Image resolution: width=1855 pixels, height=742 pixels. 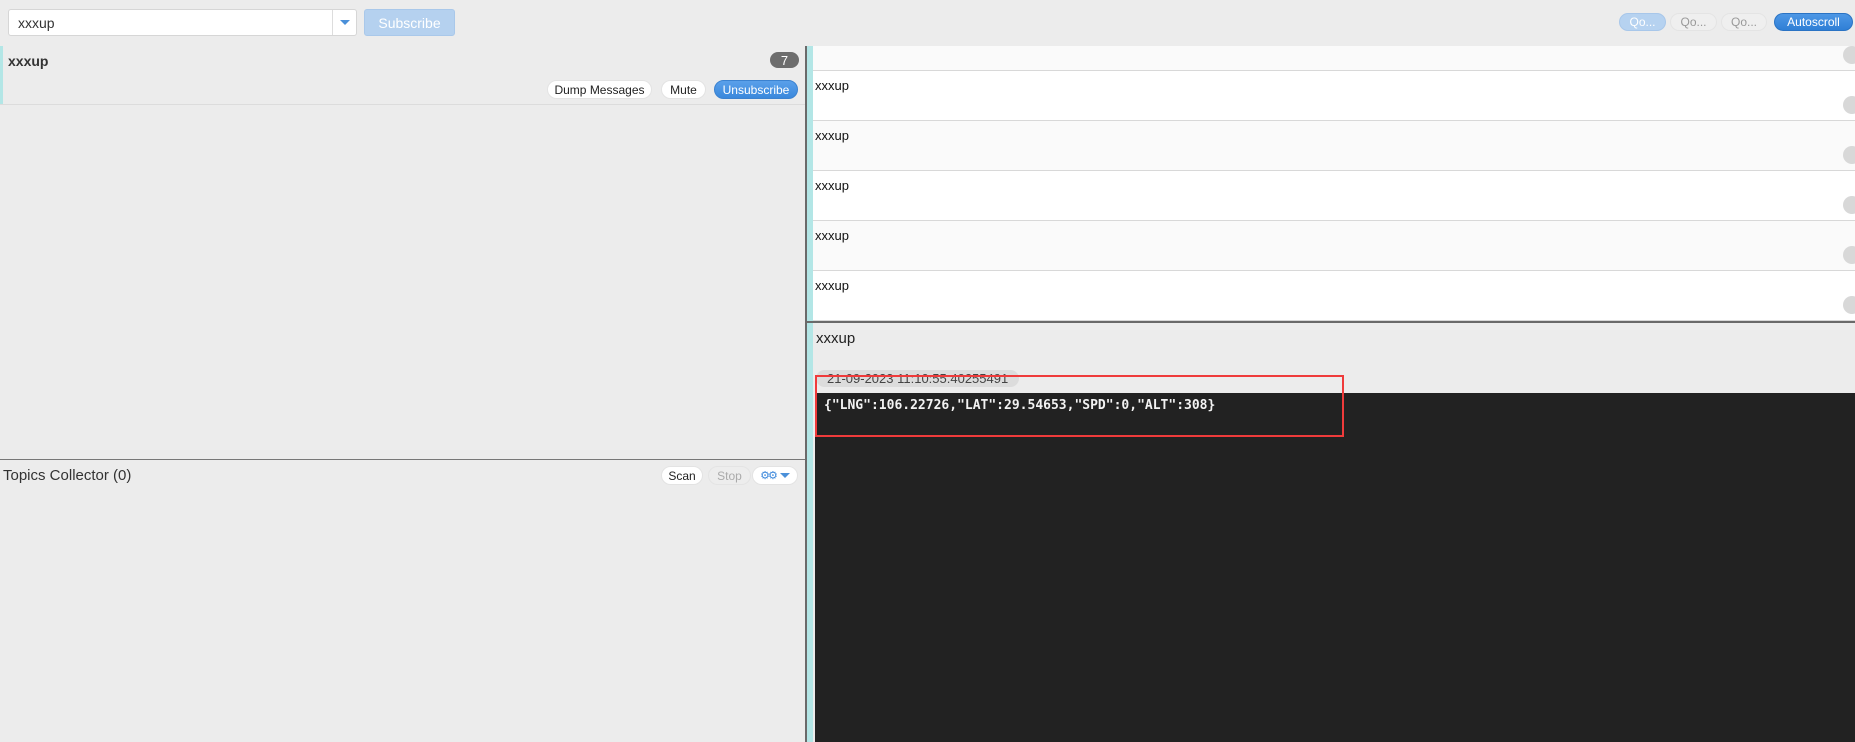 I want to click on subscribe-button: Subscribe, so click(x=409, y=22).